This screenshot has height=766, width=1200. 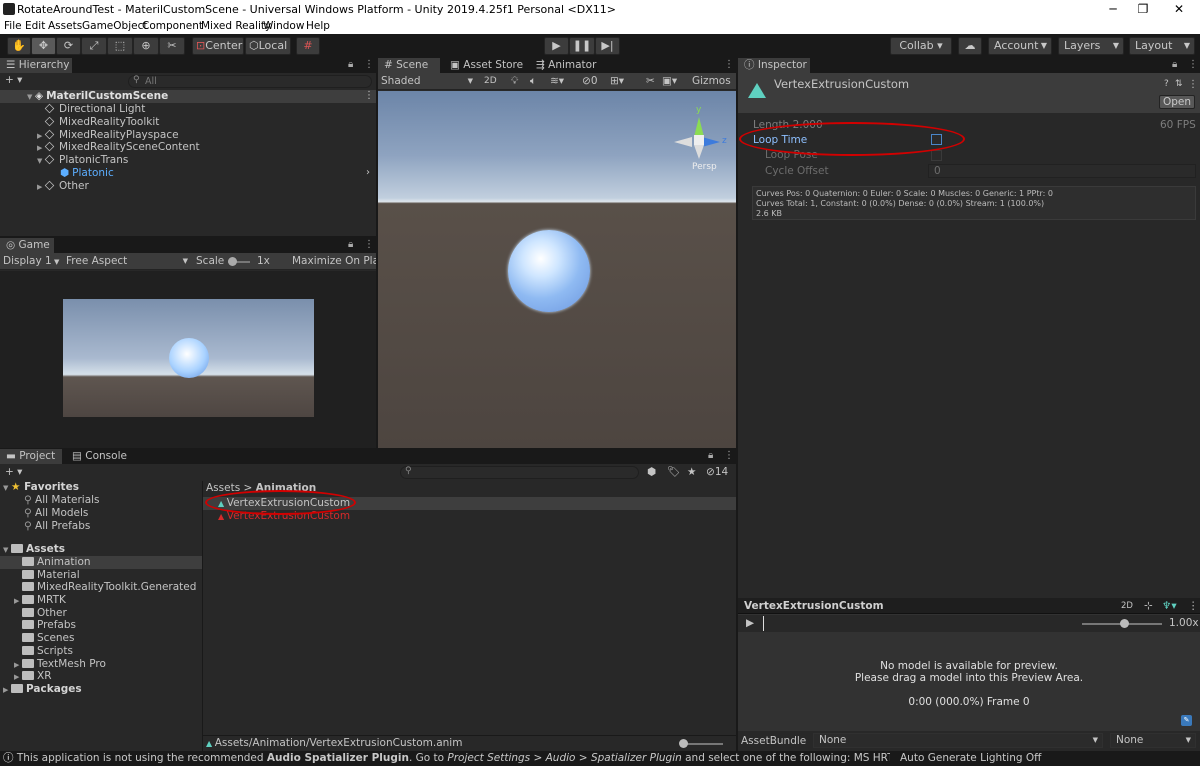 I want to click on menu-mixed-reality: Mixed Reality, so click(x=236, y=26).